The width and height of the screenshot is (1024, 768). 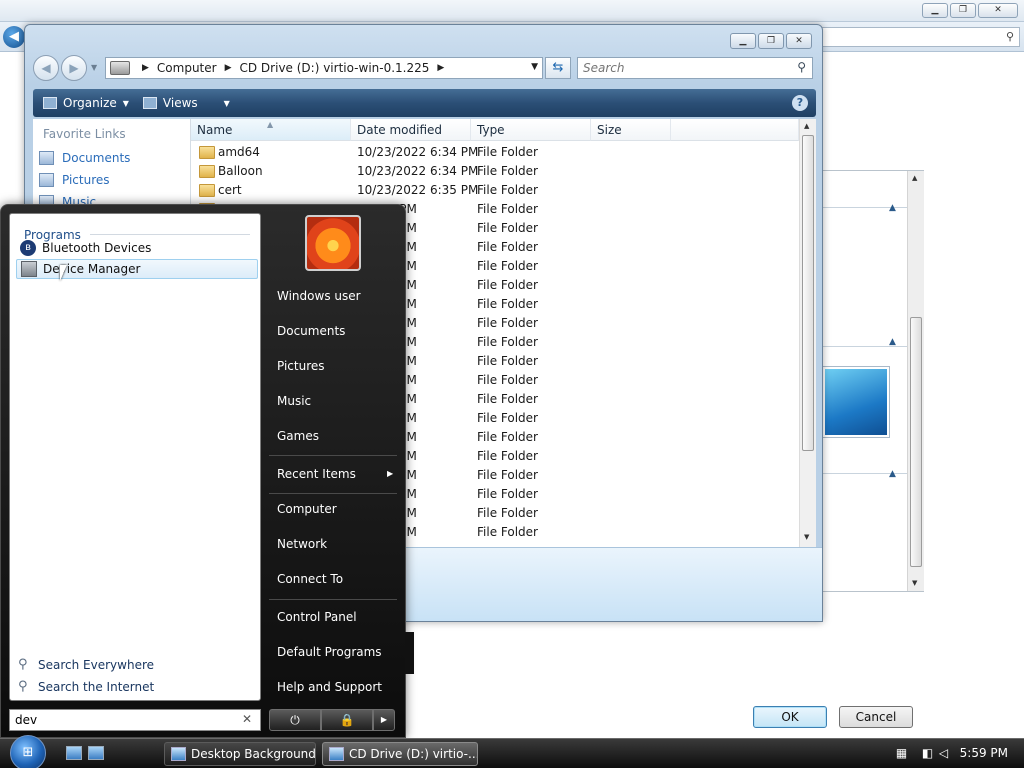 I want to click on back-arrow-icon: ◀, so click(x=14, y=37).